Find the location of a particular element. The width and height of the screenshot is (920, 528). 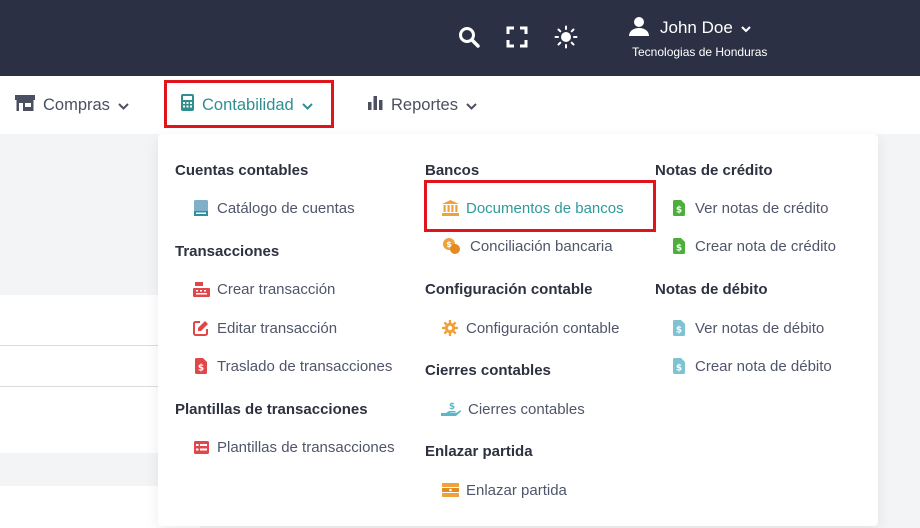

menu-link-conciliacion-bancaria: $ Conciliación bancaria is located at coordinates (527, 246).